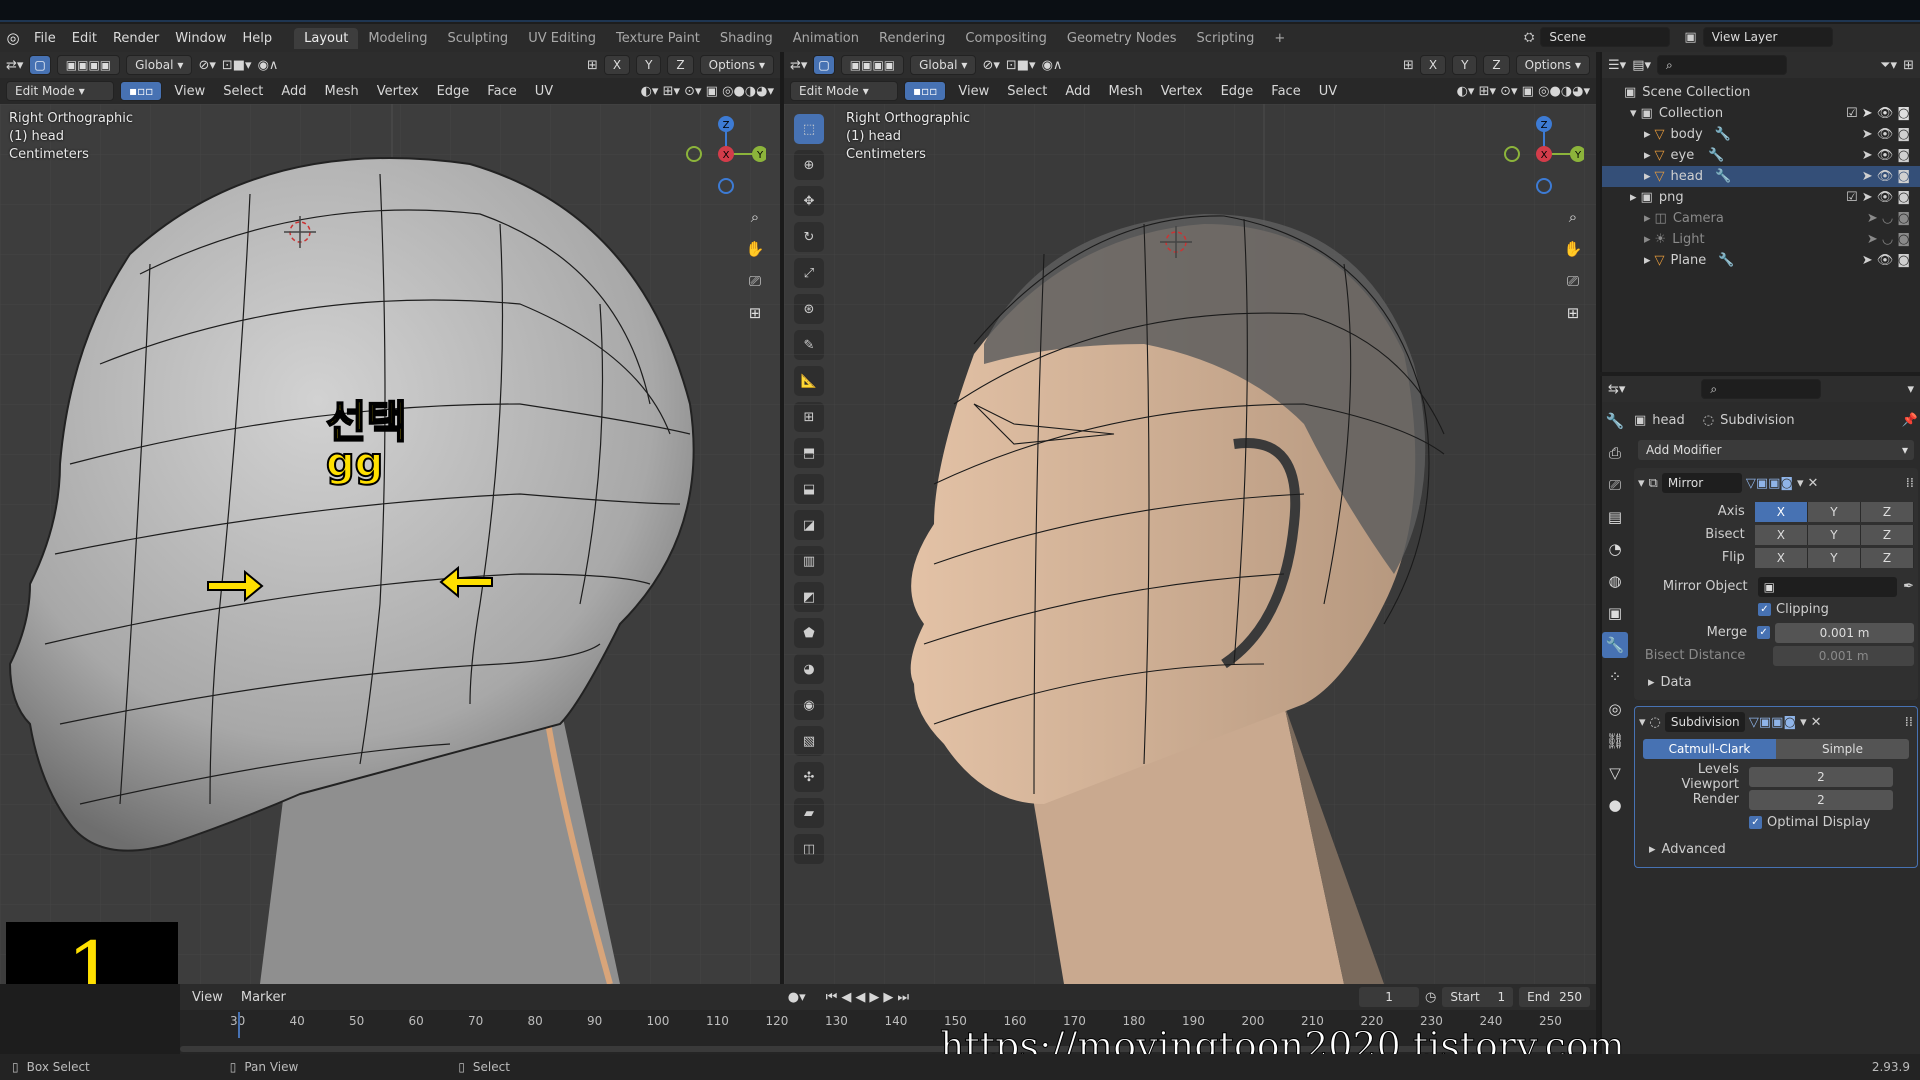  What do you see at coordinates (1006, 38) in the screenshot?
I see `tab-compositing: Compositing` at bounding box center [1006, 38].